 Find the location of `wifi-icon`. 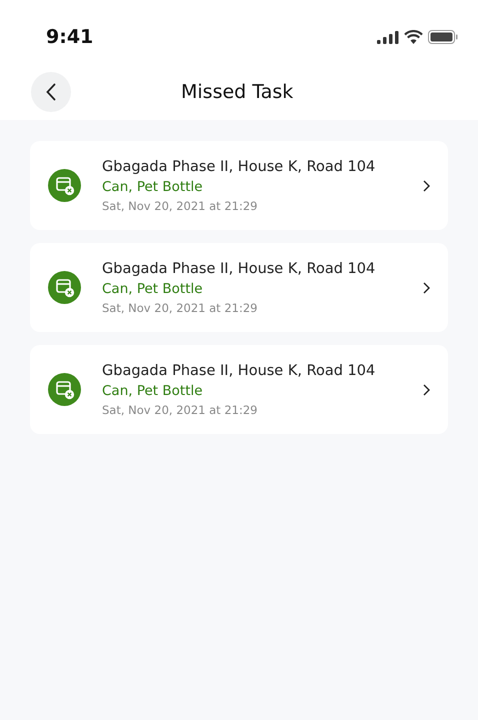

wifi-icon is located at coordinates (413, 37).